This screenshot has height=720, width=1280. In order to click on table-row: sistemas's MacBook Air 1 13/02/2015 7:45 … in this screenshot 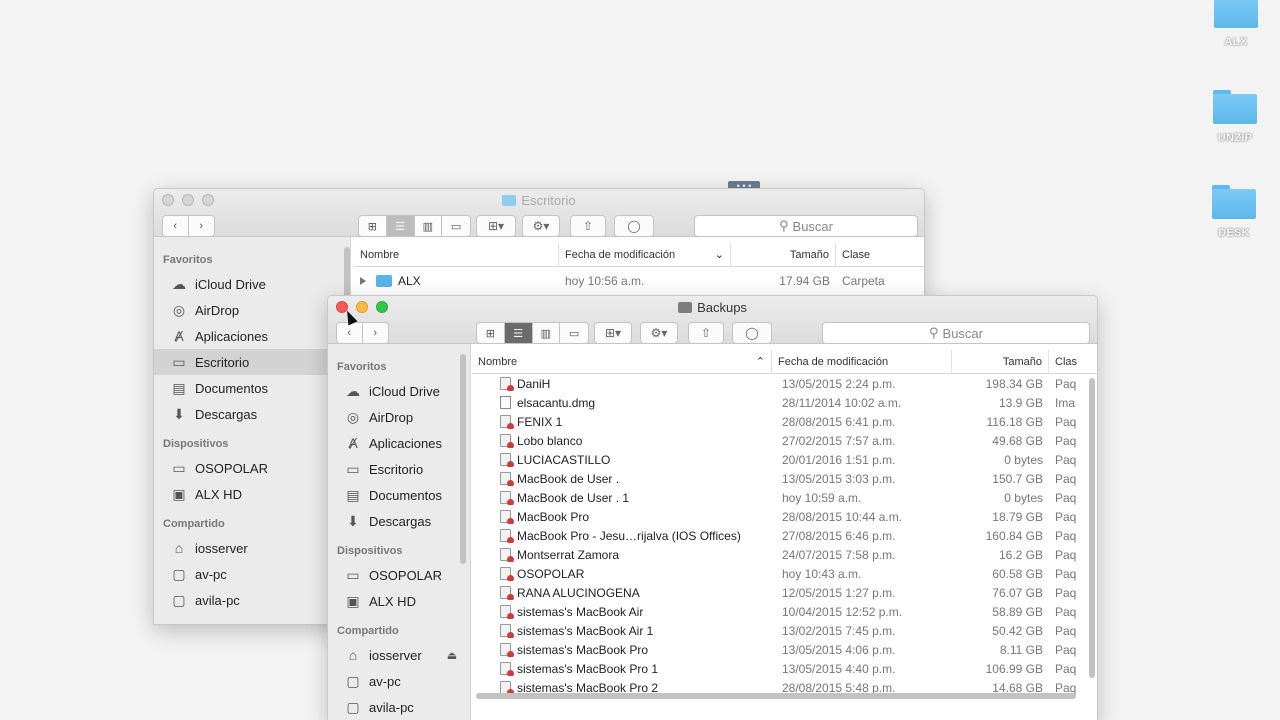, I will do `click(784, 630)`.